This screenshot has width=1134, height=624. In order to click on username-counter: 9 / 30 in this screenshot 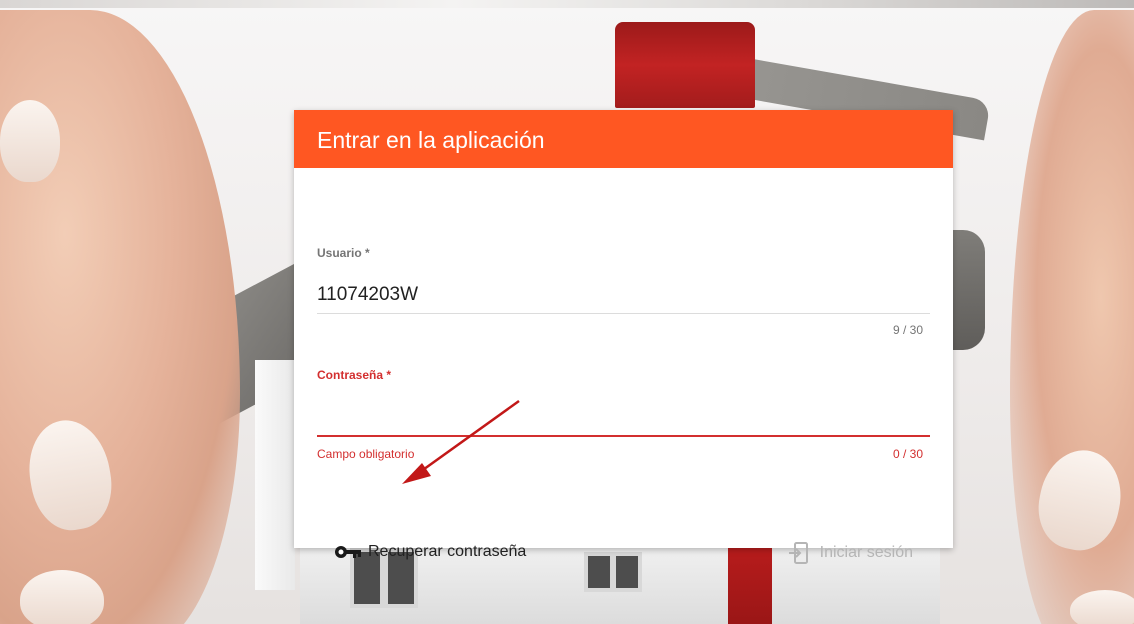, I will do `click(907, 330)`.